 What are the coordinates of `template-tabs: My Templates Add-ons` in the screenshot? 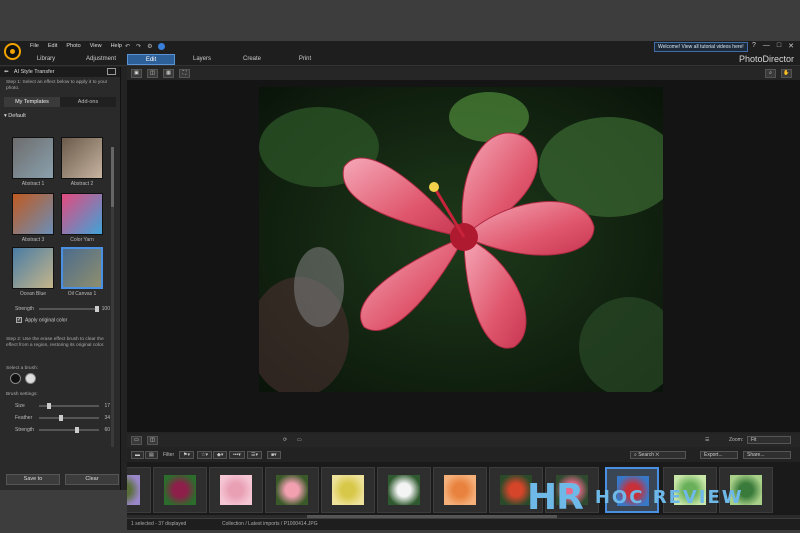 It's located at (60, 102).